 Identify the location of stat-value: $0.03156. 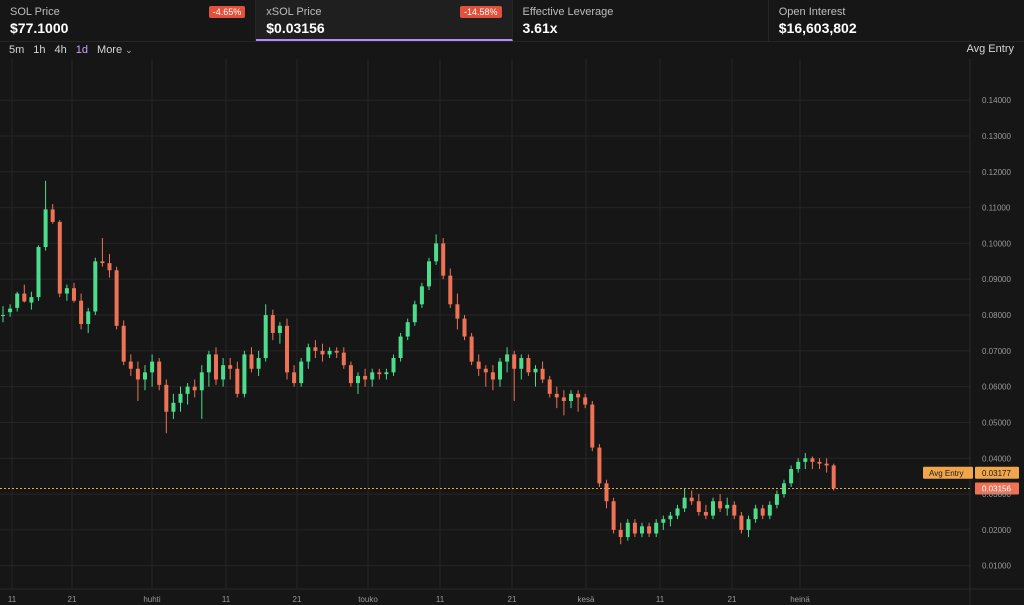
(295, 28).